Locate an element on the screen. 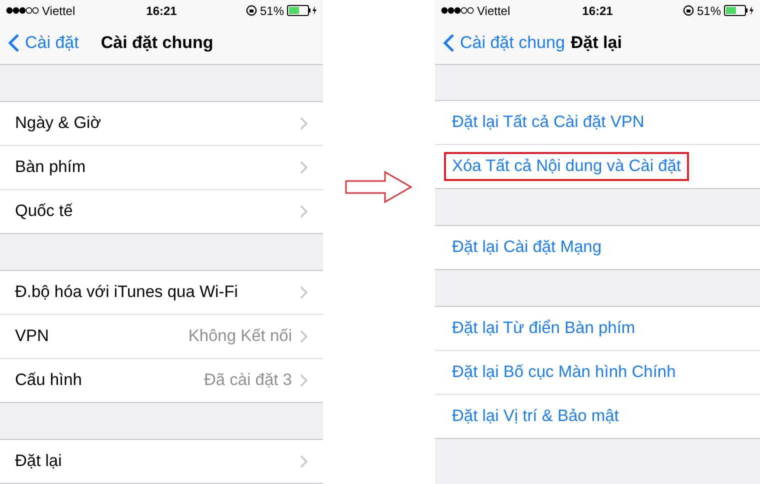 This screenshot has height=484, width=760. reset-option-label: Đặt lại Bố cục Màn hình Chính is located at coordinates (564, 372).